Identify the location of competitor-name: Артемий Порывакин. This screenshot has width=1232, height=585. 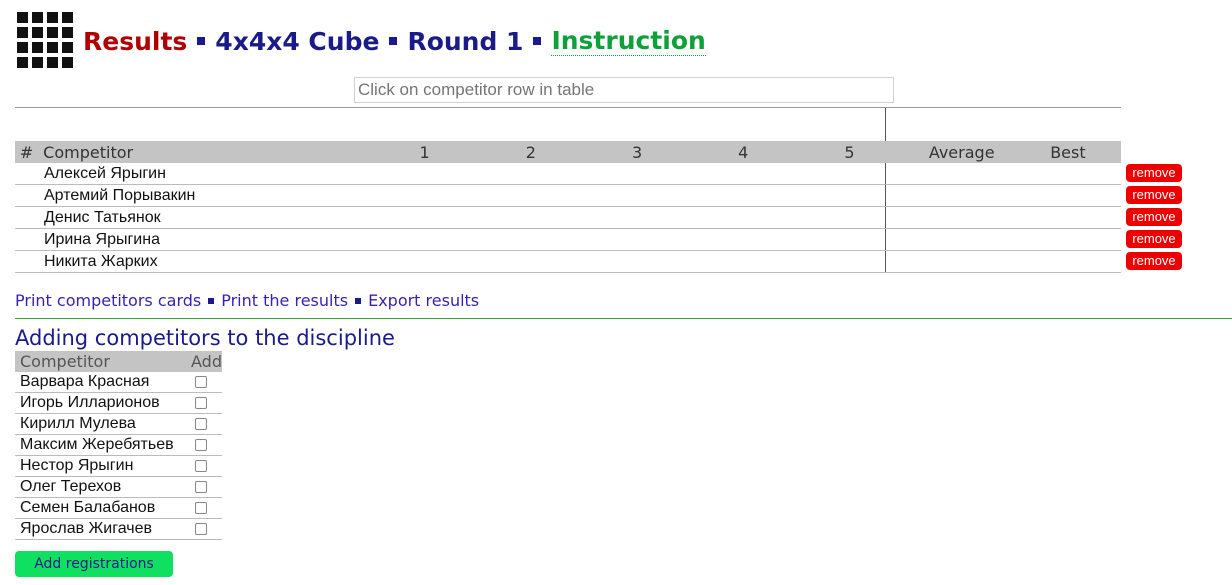
(120, 195).